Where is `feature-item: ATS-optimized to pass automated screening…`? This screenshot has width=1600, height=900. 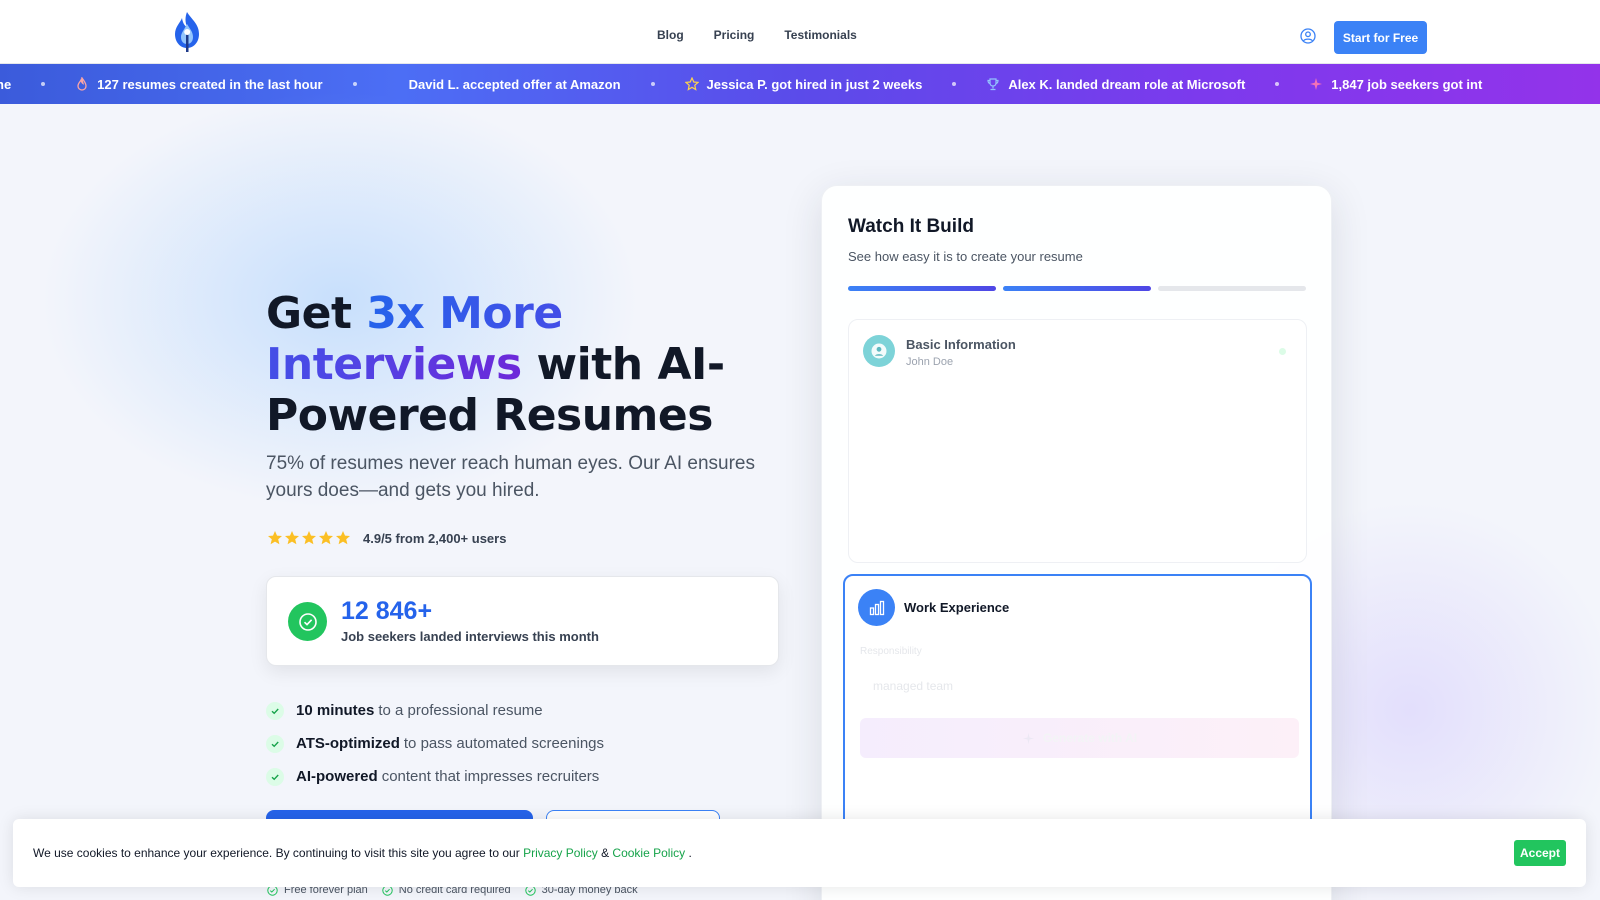
feature-item: ATS-optimized to pass automated screening… is located at coordinates (435, 743).